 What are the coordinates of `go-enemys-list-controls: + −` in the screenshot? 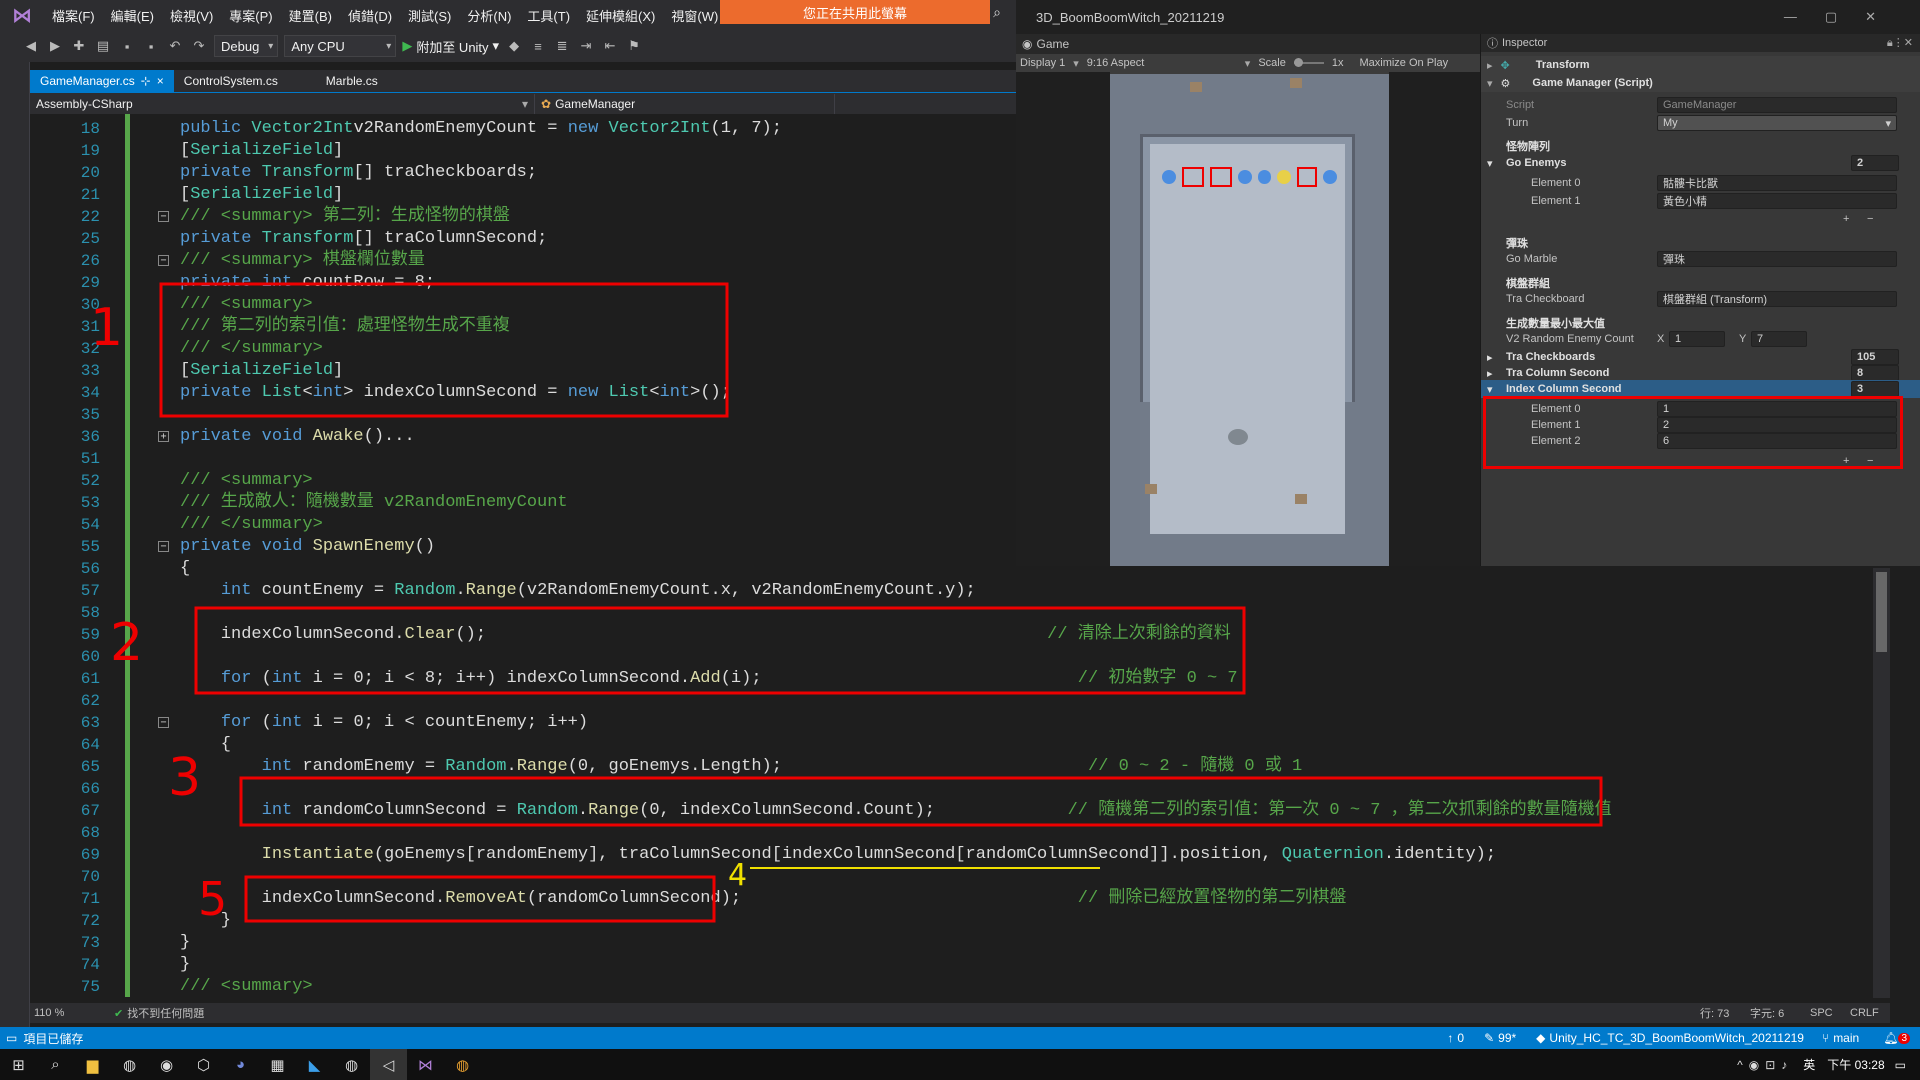 It's located at (1700, 219).